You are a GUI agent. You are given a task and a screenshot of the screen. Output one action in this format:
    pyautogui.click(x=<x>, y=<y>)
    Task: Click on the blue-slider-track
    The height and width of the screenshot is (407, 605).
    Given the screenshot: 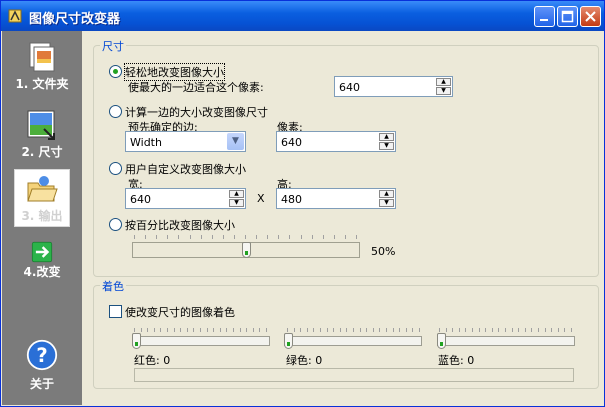 What is the action you would take?
    pyautogui.click(x=506, y=341)
    